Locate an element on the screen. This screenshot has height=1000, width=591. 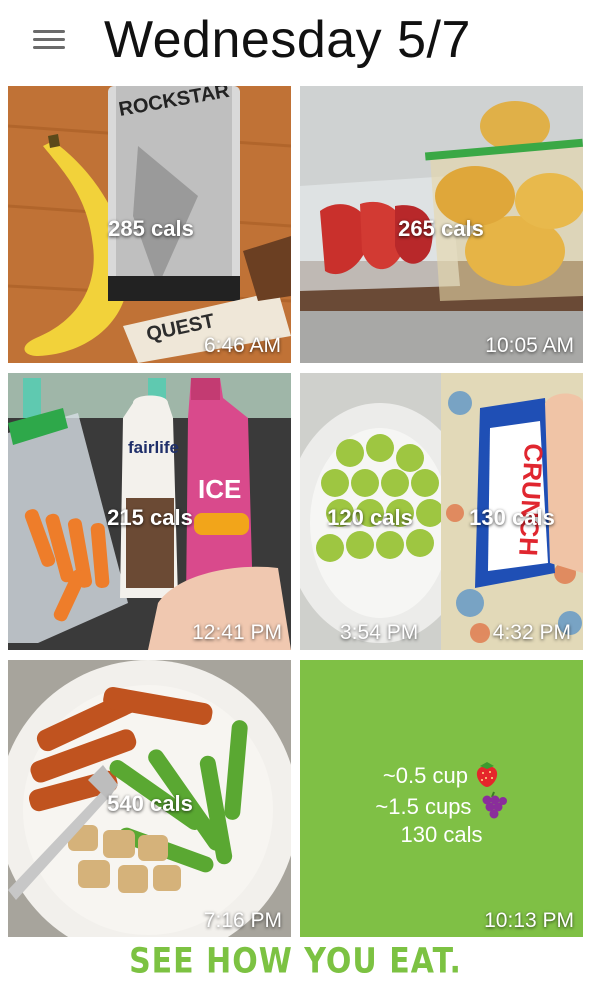
meal-tile-3: fairlife ICE 215 cals 12:41 PM is located at coordinates (149, 511).